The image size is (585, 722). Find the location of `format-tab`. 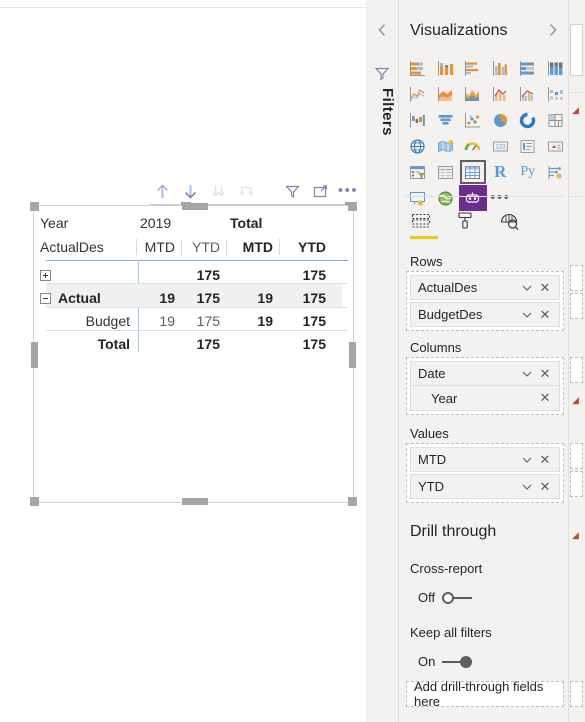

format-tab is located at coordinates (465, 221).